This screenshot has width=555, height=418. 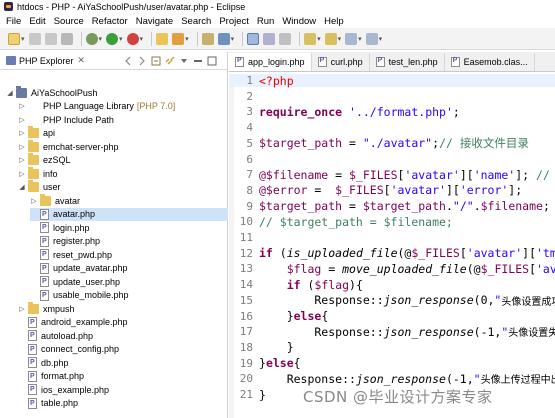 I want to click on toggle-block-icon, so click(x=269, y=38).